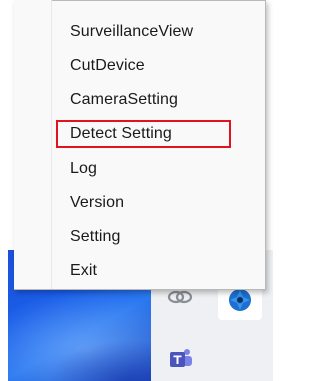  I want to click on menu-item-detect-setting: Detect Setting, so click(158, 134).